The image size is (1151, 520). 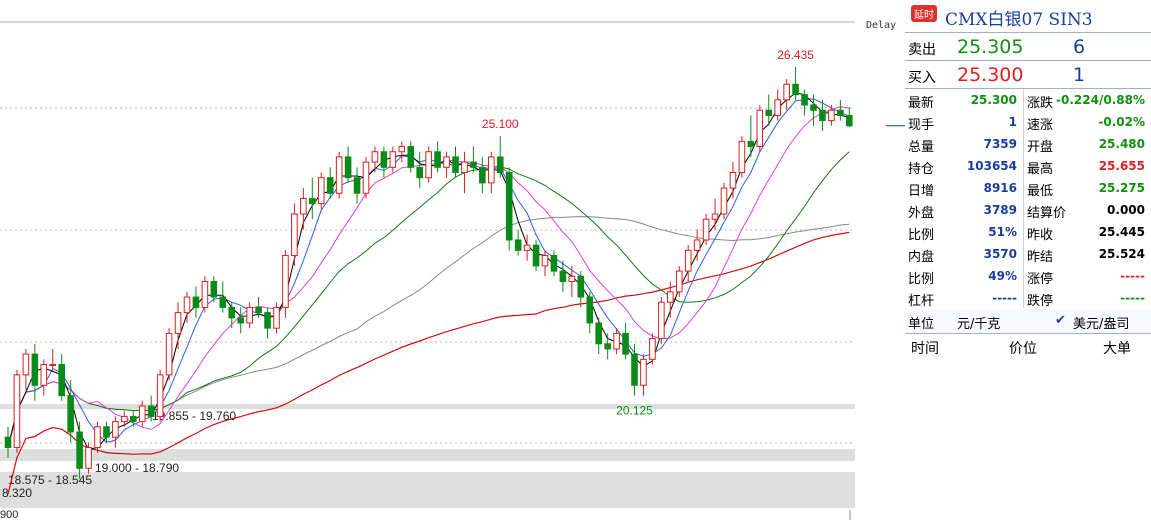 What do you see at coordinates (1117, 349) in the screenshot?
I see `col-size: 大单` at bounding box center [1117, 349].